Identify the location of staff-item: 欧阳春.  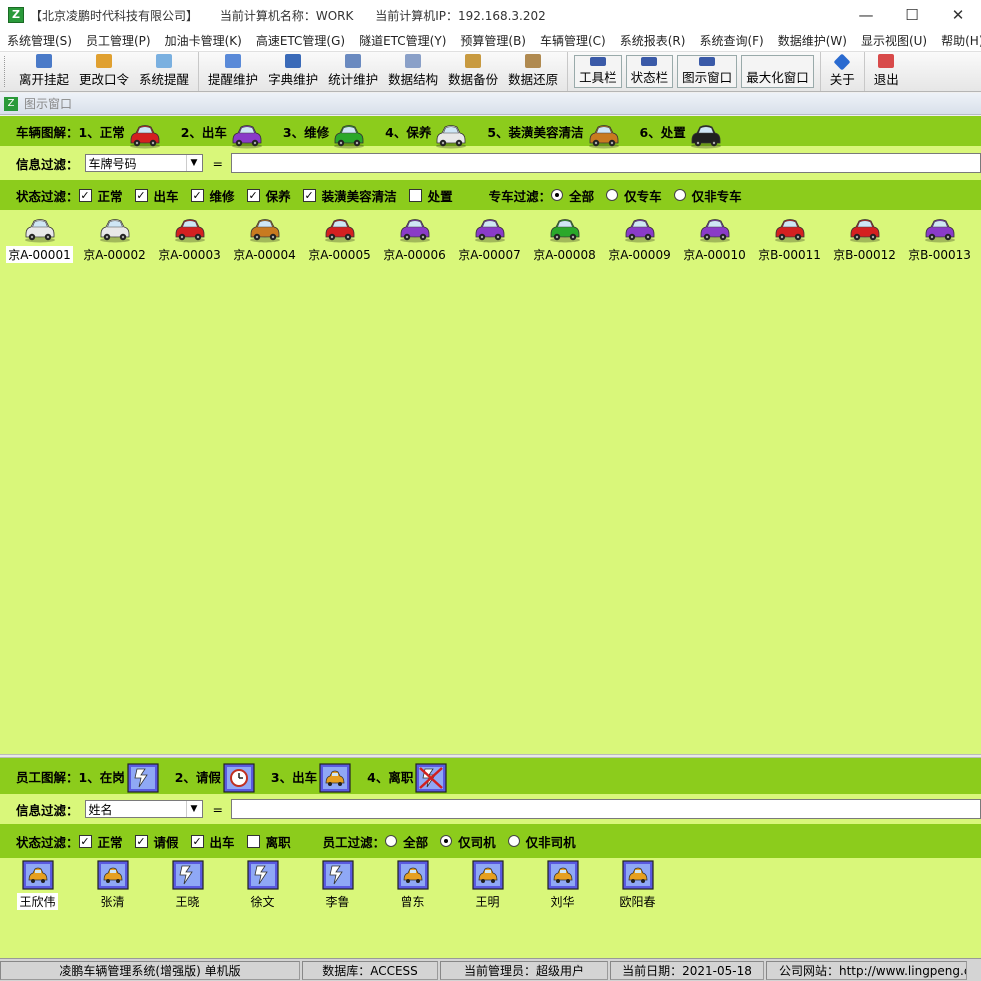
(637, 885).